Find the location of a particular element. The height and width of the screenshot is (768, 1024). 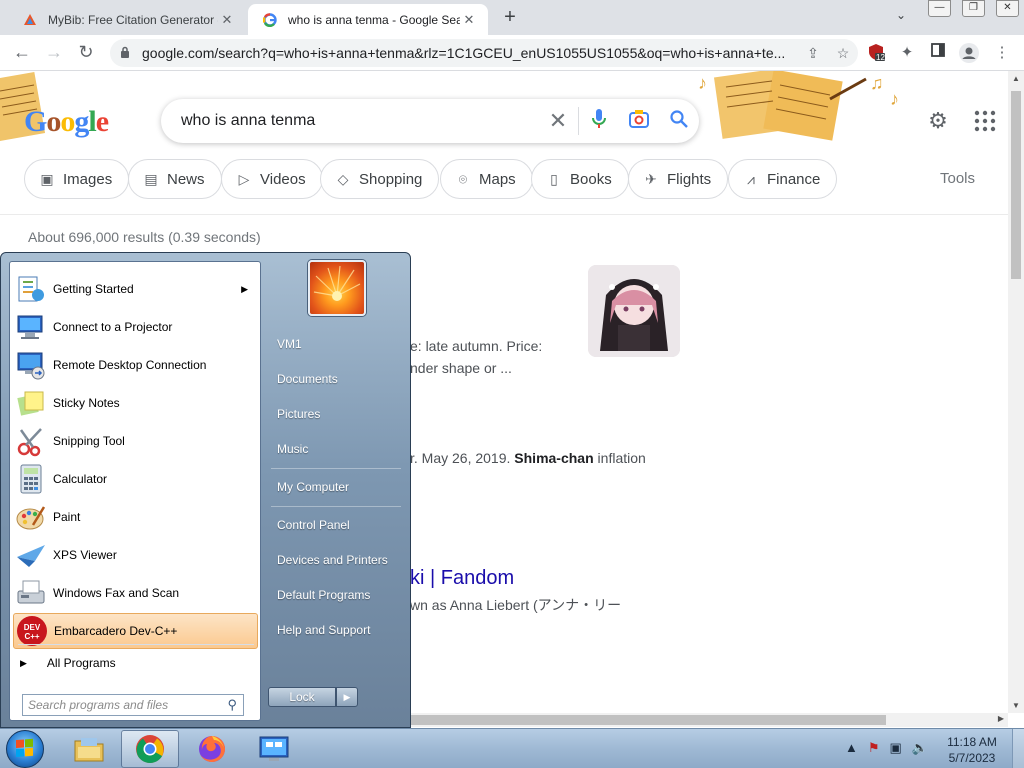

program-sticky-notes: Sticky Notes is located at coordinates (135, 403).